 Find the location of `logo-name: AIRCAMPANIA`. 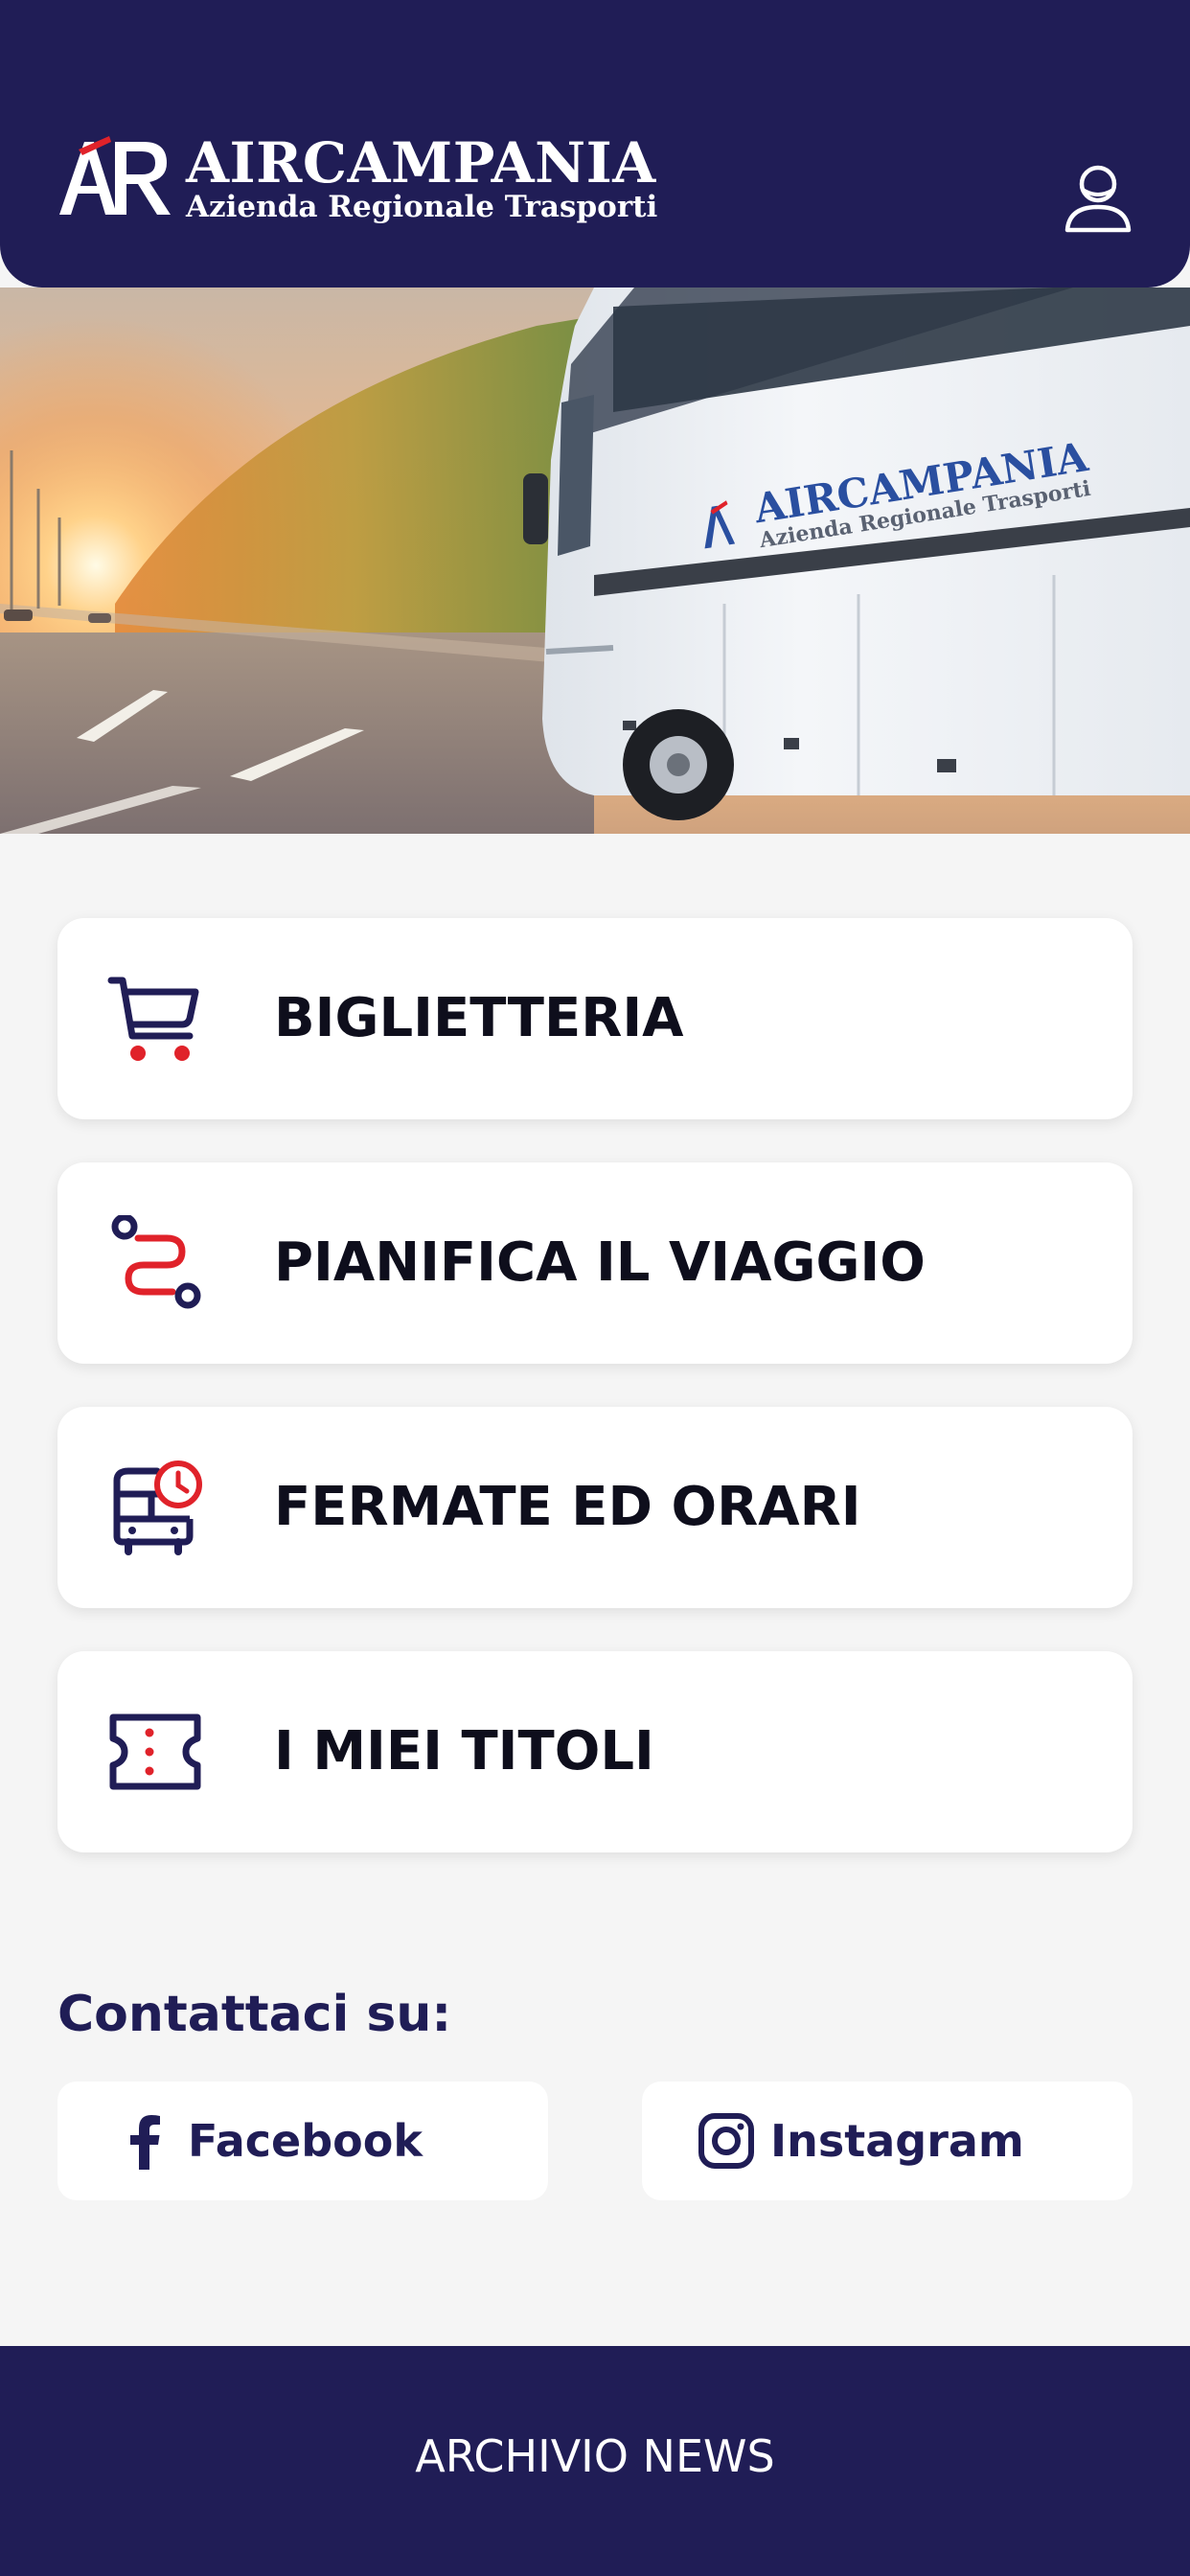

logo-name: AIRCAMPANIA is located at coordinates (421, 163).